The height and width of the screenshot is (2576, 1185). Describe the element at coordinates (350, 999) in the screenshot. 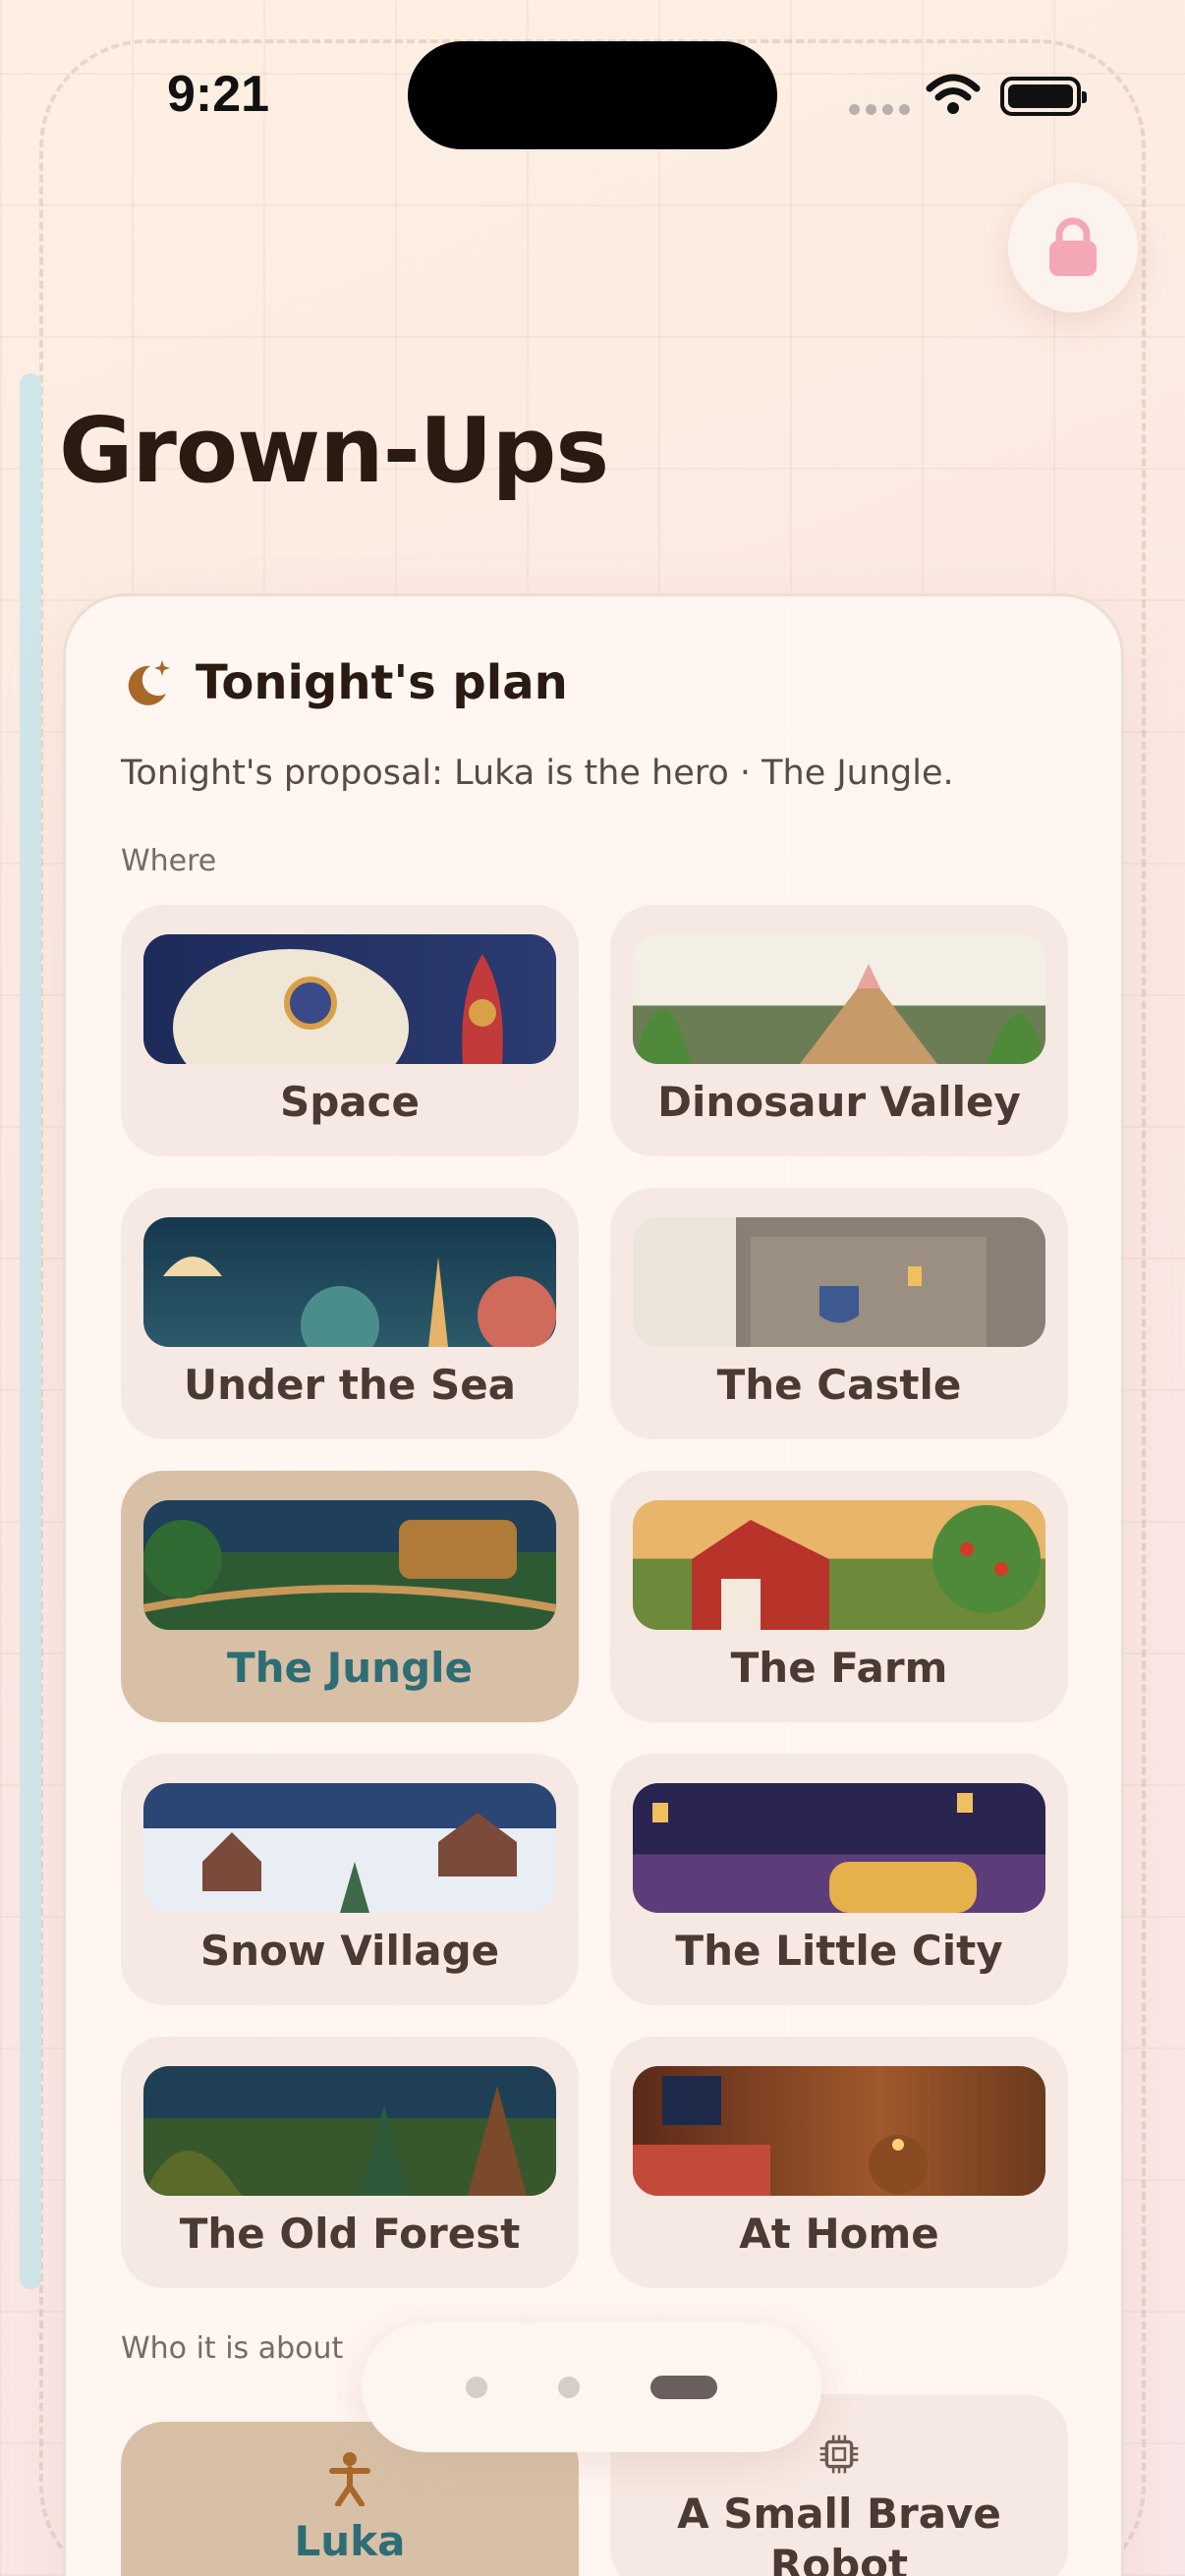

I see `space-thumbnail` at that location.